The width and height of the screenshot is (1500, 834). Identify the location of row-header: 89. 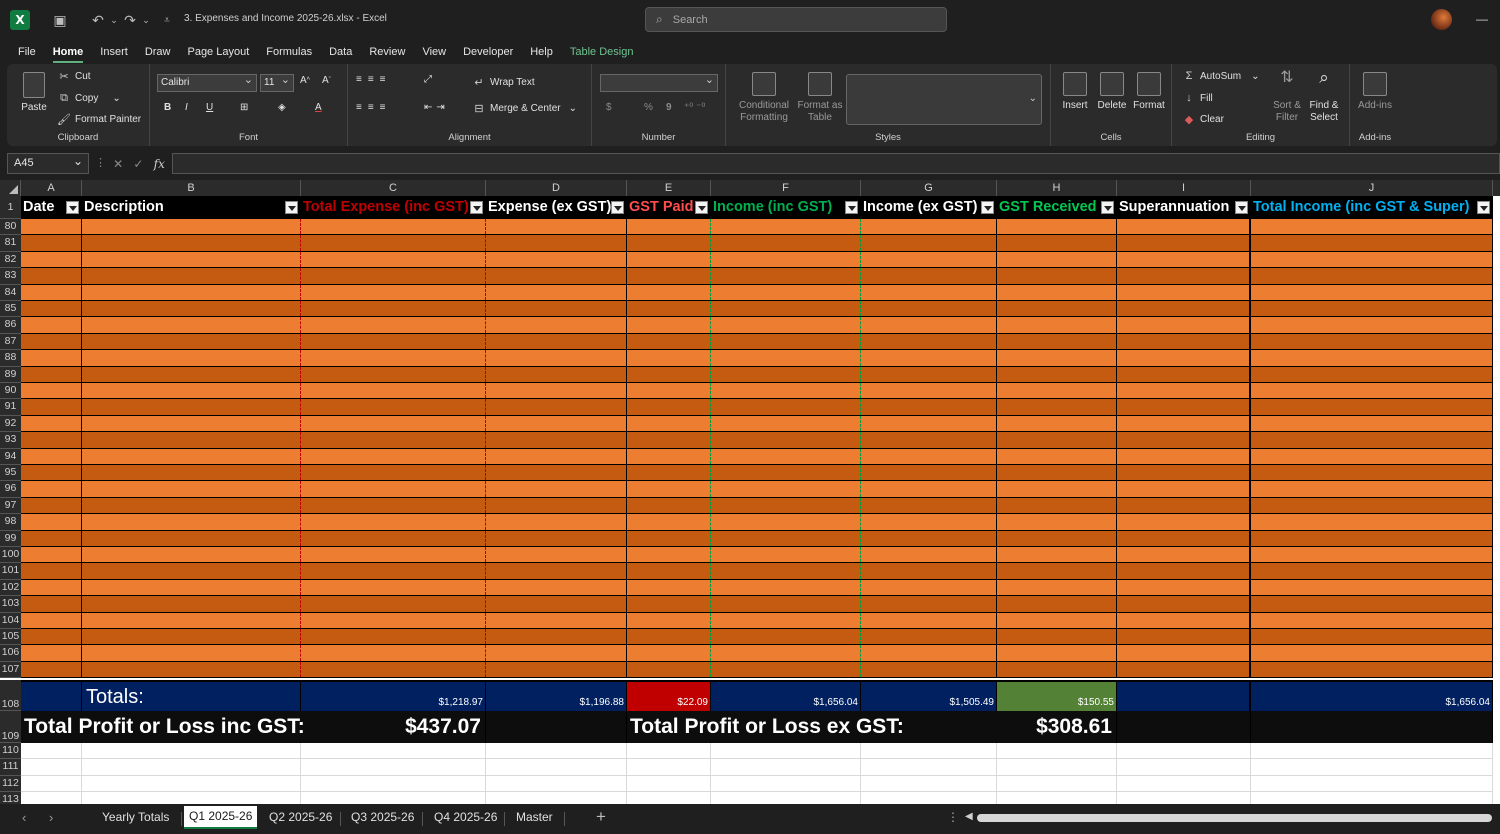
(10, 374).